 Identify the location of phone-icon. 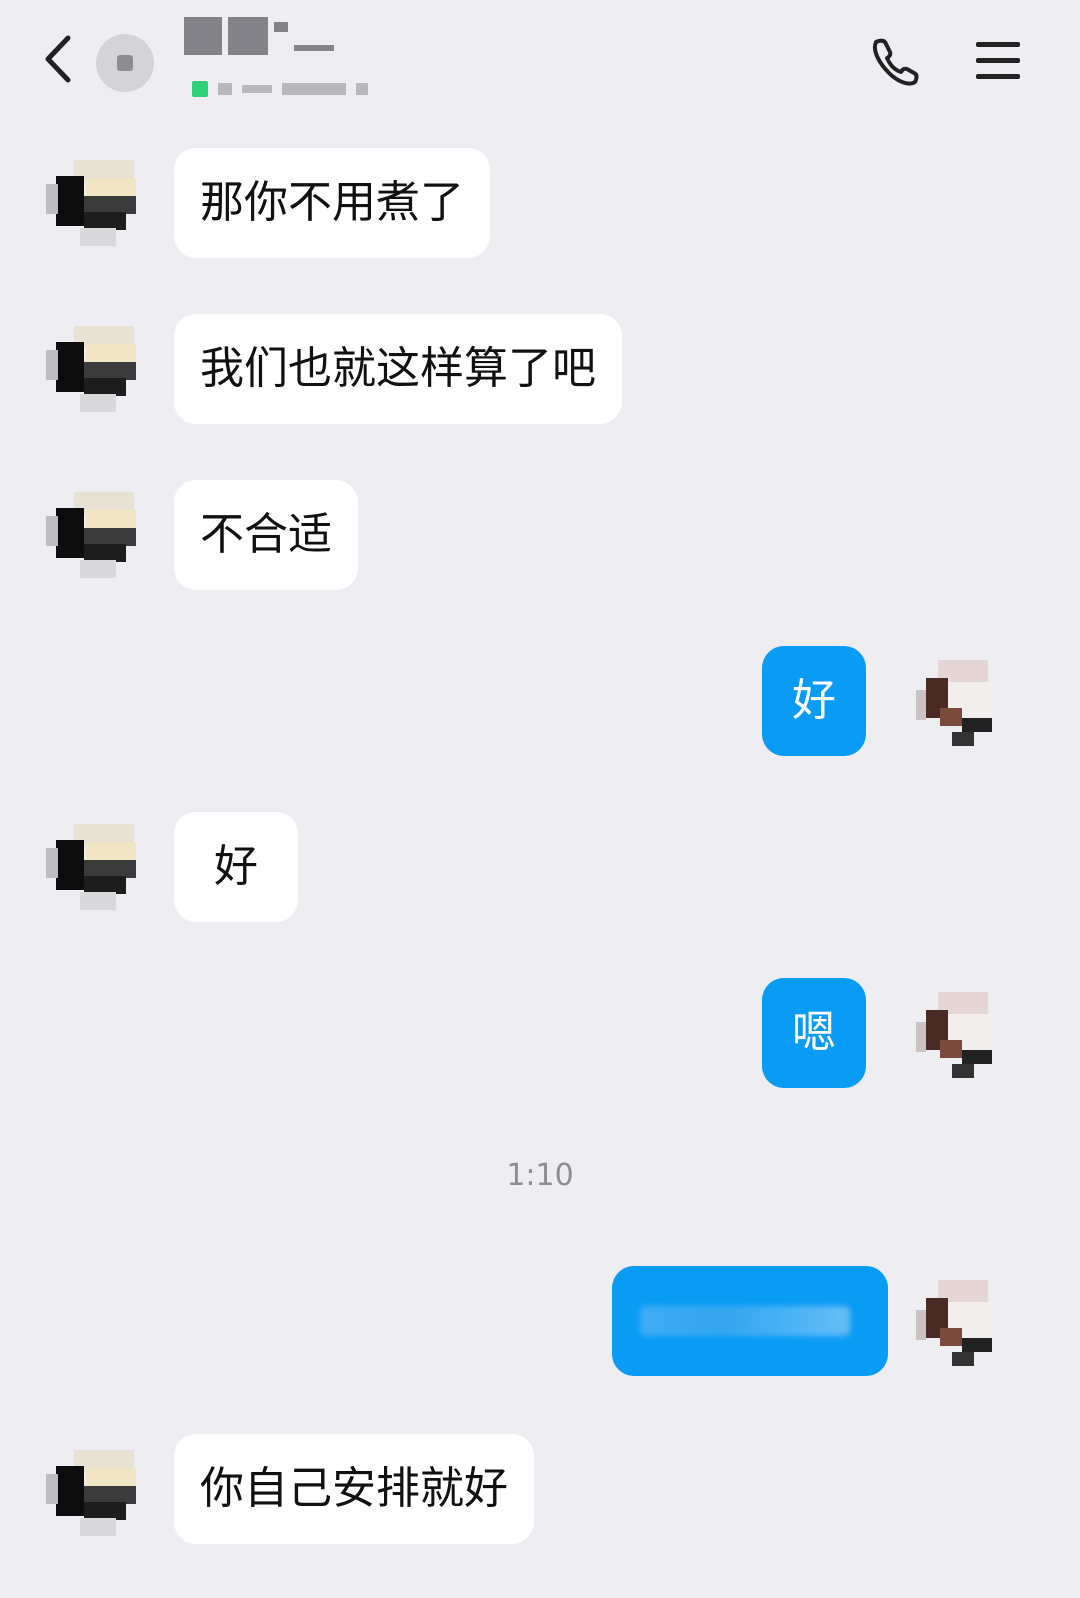
(896, 62).